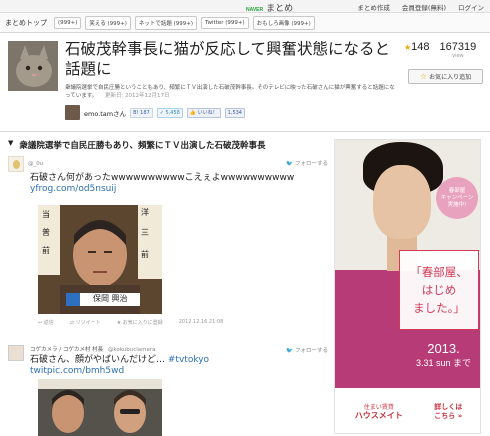 The image size is (490, 436). What do you see at coordinates (110, 298) in the screenshot?
I see `photo-caption: 保岡 興治` at bounding box center [110, 298].